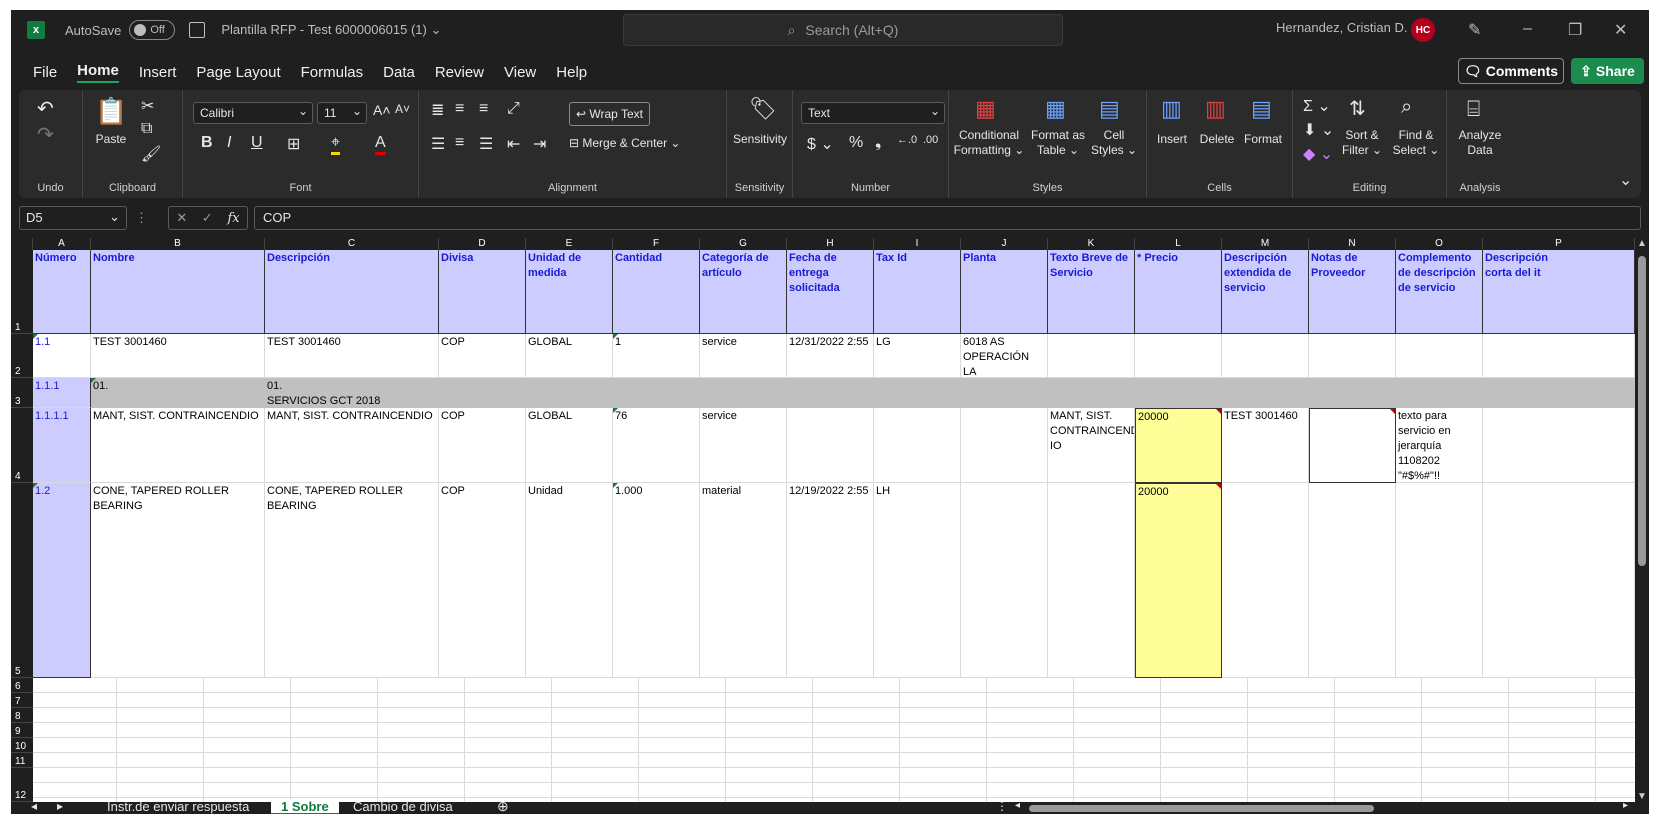 This screenshot has width=1668, height=814. Describe the element at coordinates (1607, 71) in the screenshot. I see `share-button: ⇪ Share` at that location.